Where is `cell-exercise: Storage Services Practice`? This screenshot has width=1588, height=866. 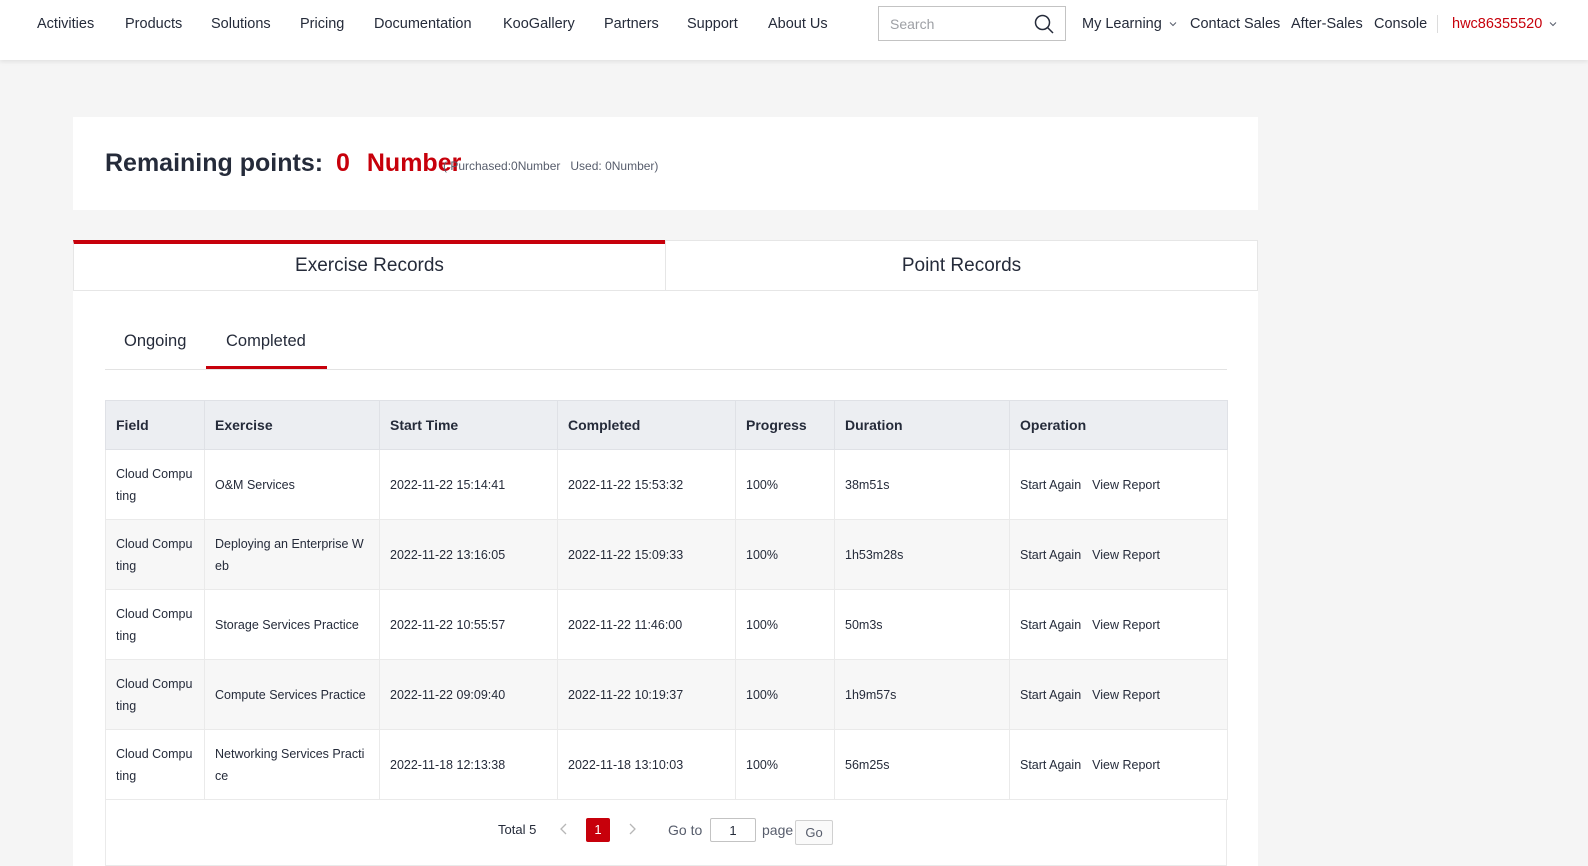 cell-exercise: Storage Services Practice is located at coordinates (292, 624).